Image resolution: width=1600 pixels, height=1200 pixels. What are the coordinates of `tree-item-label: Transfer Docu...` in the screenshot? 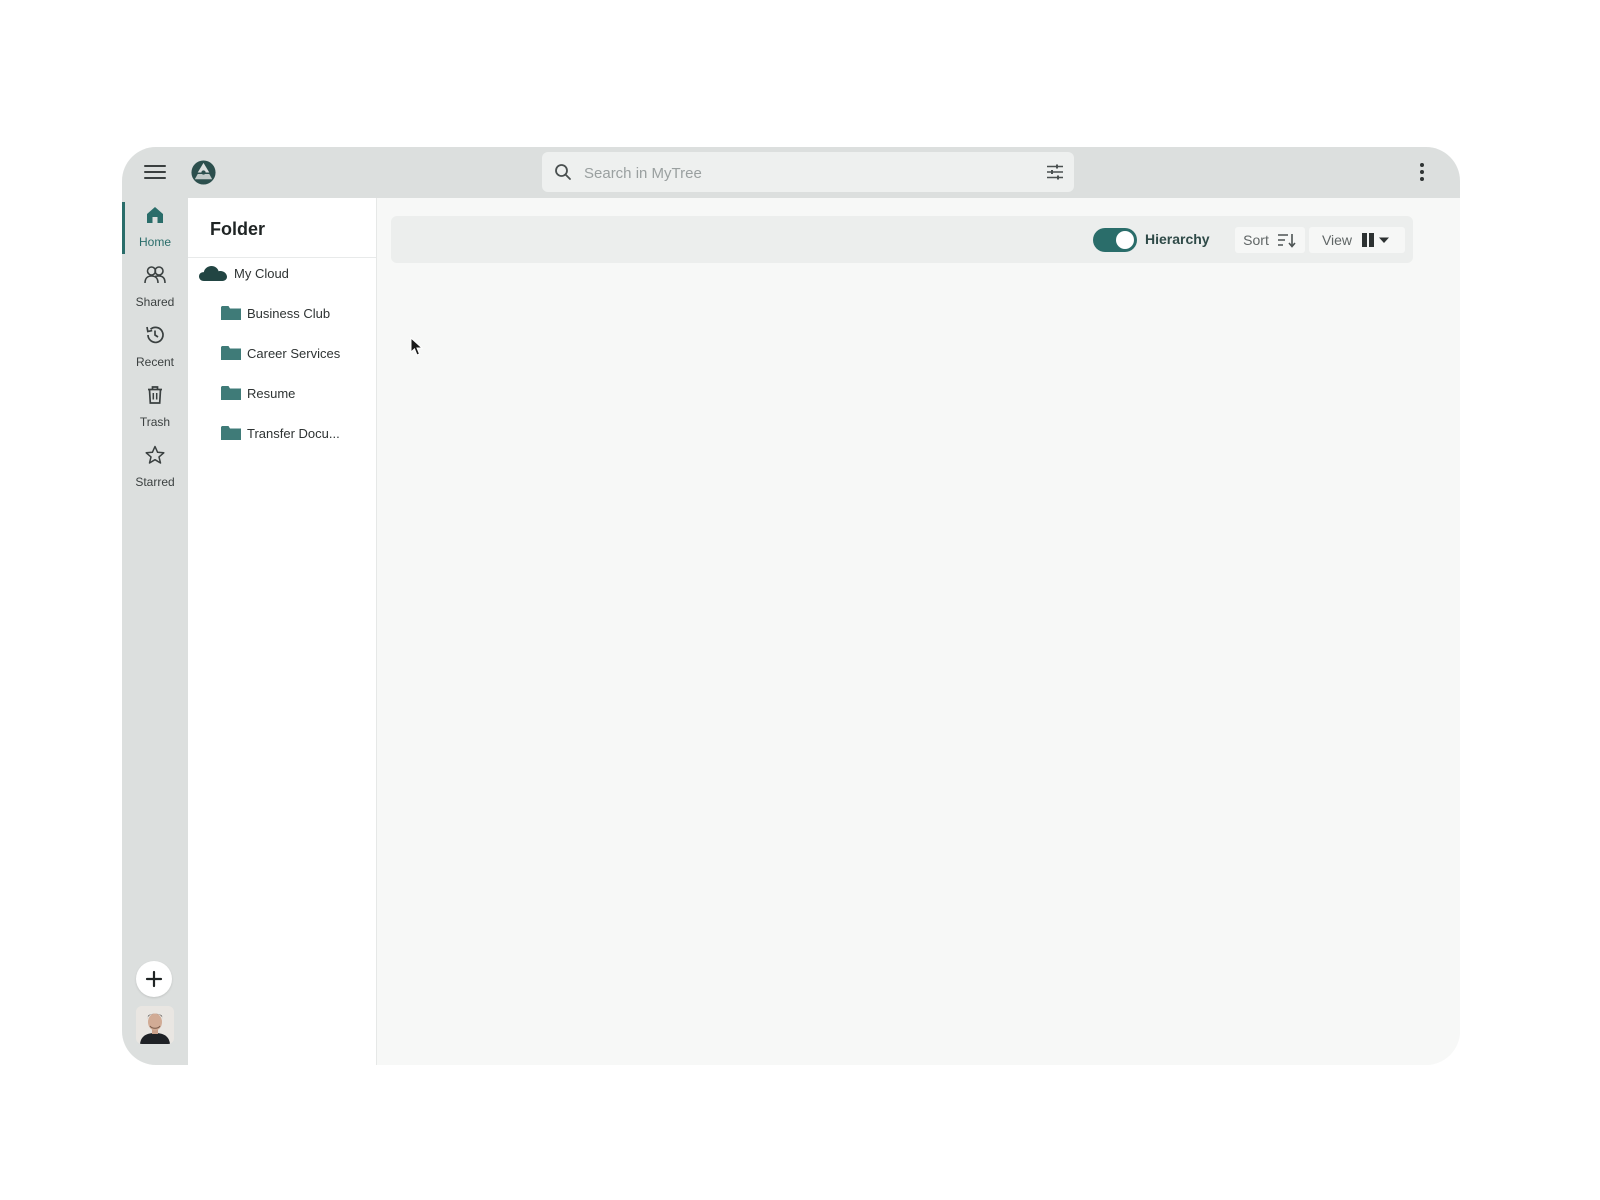 It's located at (293, 433).